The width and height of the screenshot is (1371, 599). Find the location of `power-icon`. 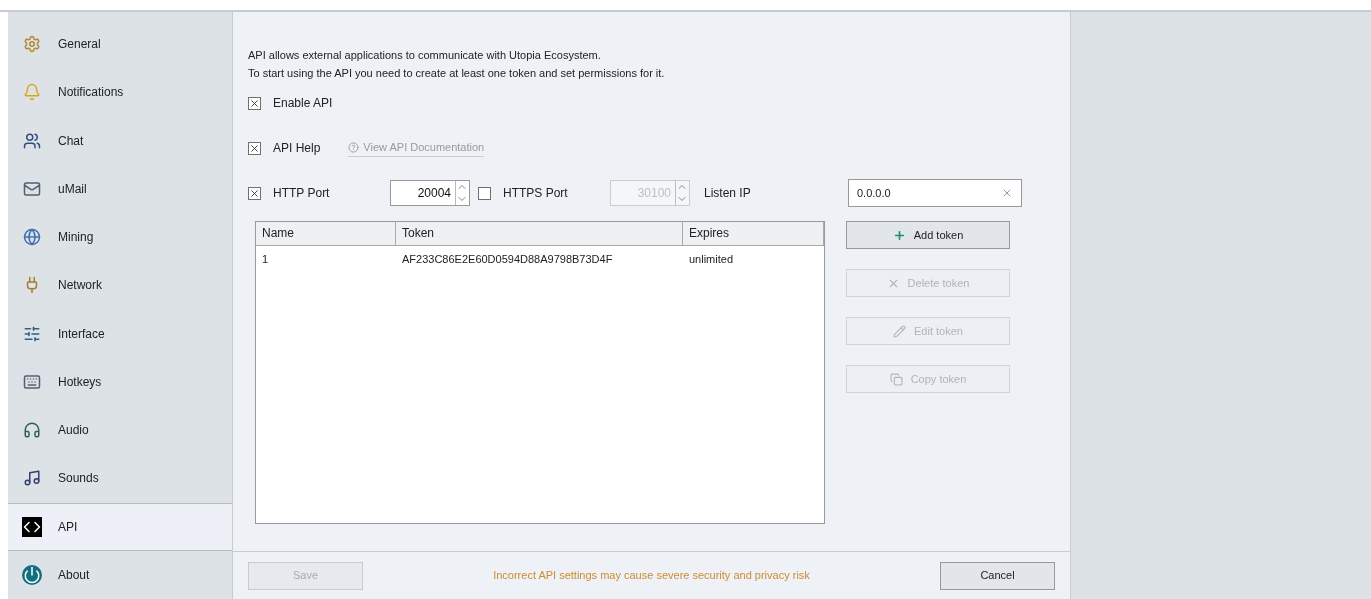

power-icon is located at coordinates (32, 574).